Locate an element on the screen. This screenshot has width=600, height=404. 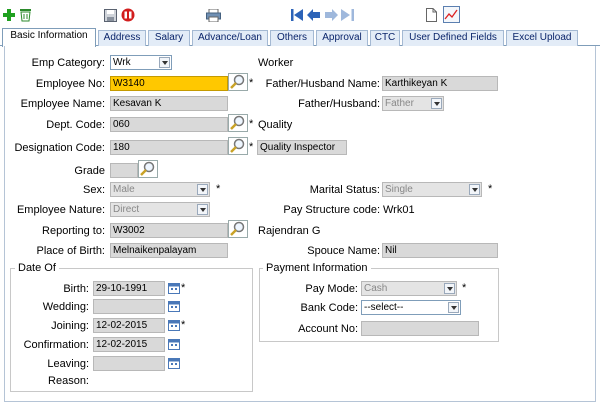
save-icon is located at coordinates (110, 15).